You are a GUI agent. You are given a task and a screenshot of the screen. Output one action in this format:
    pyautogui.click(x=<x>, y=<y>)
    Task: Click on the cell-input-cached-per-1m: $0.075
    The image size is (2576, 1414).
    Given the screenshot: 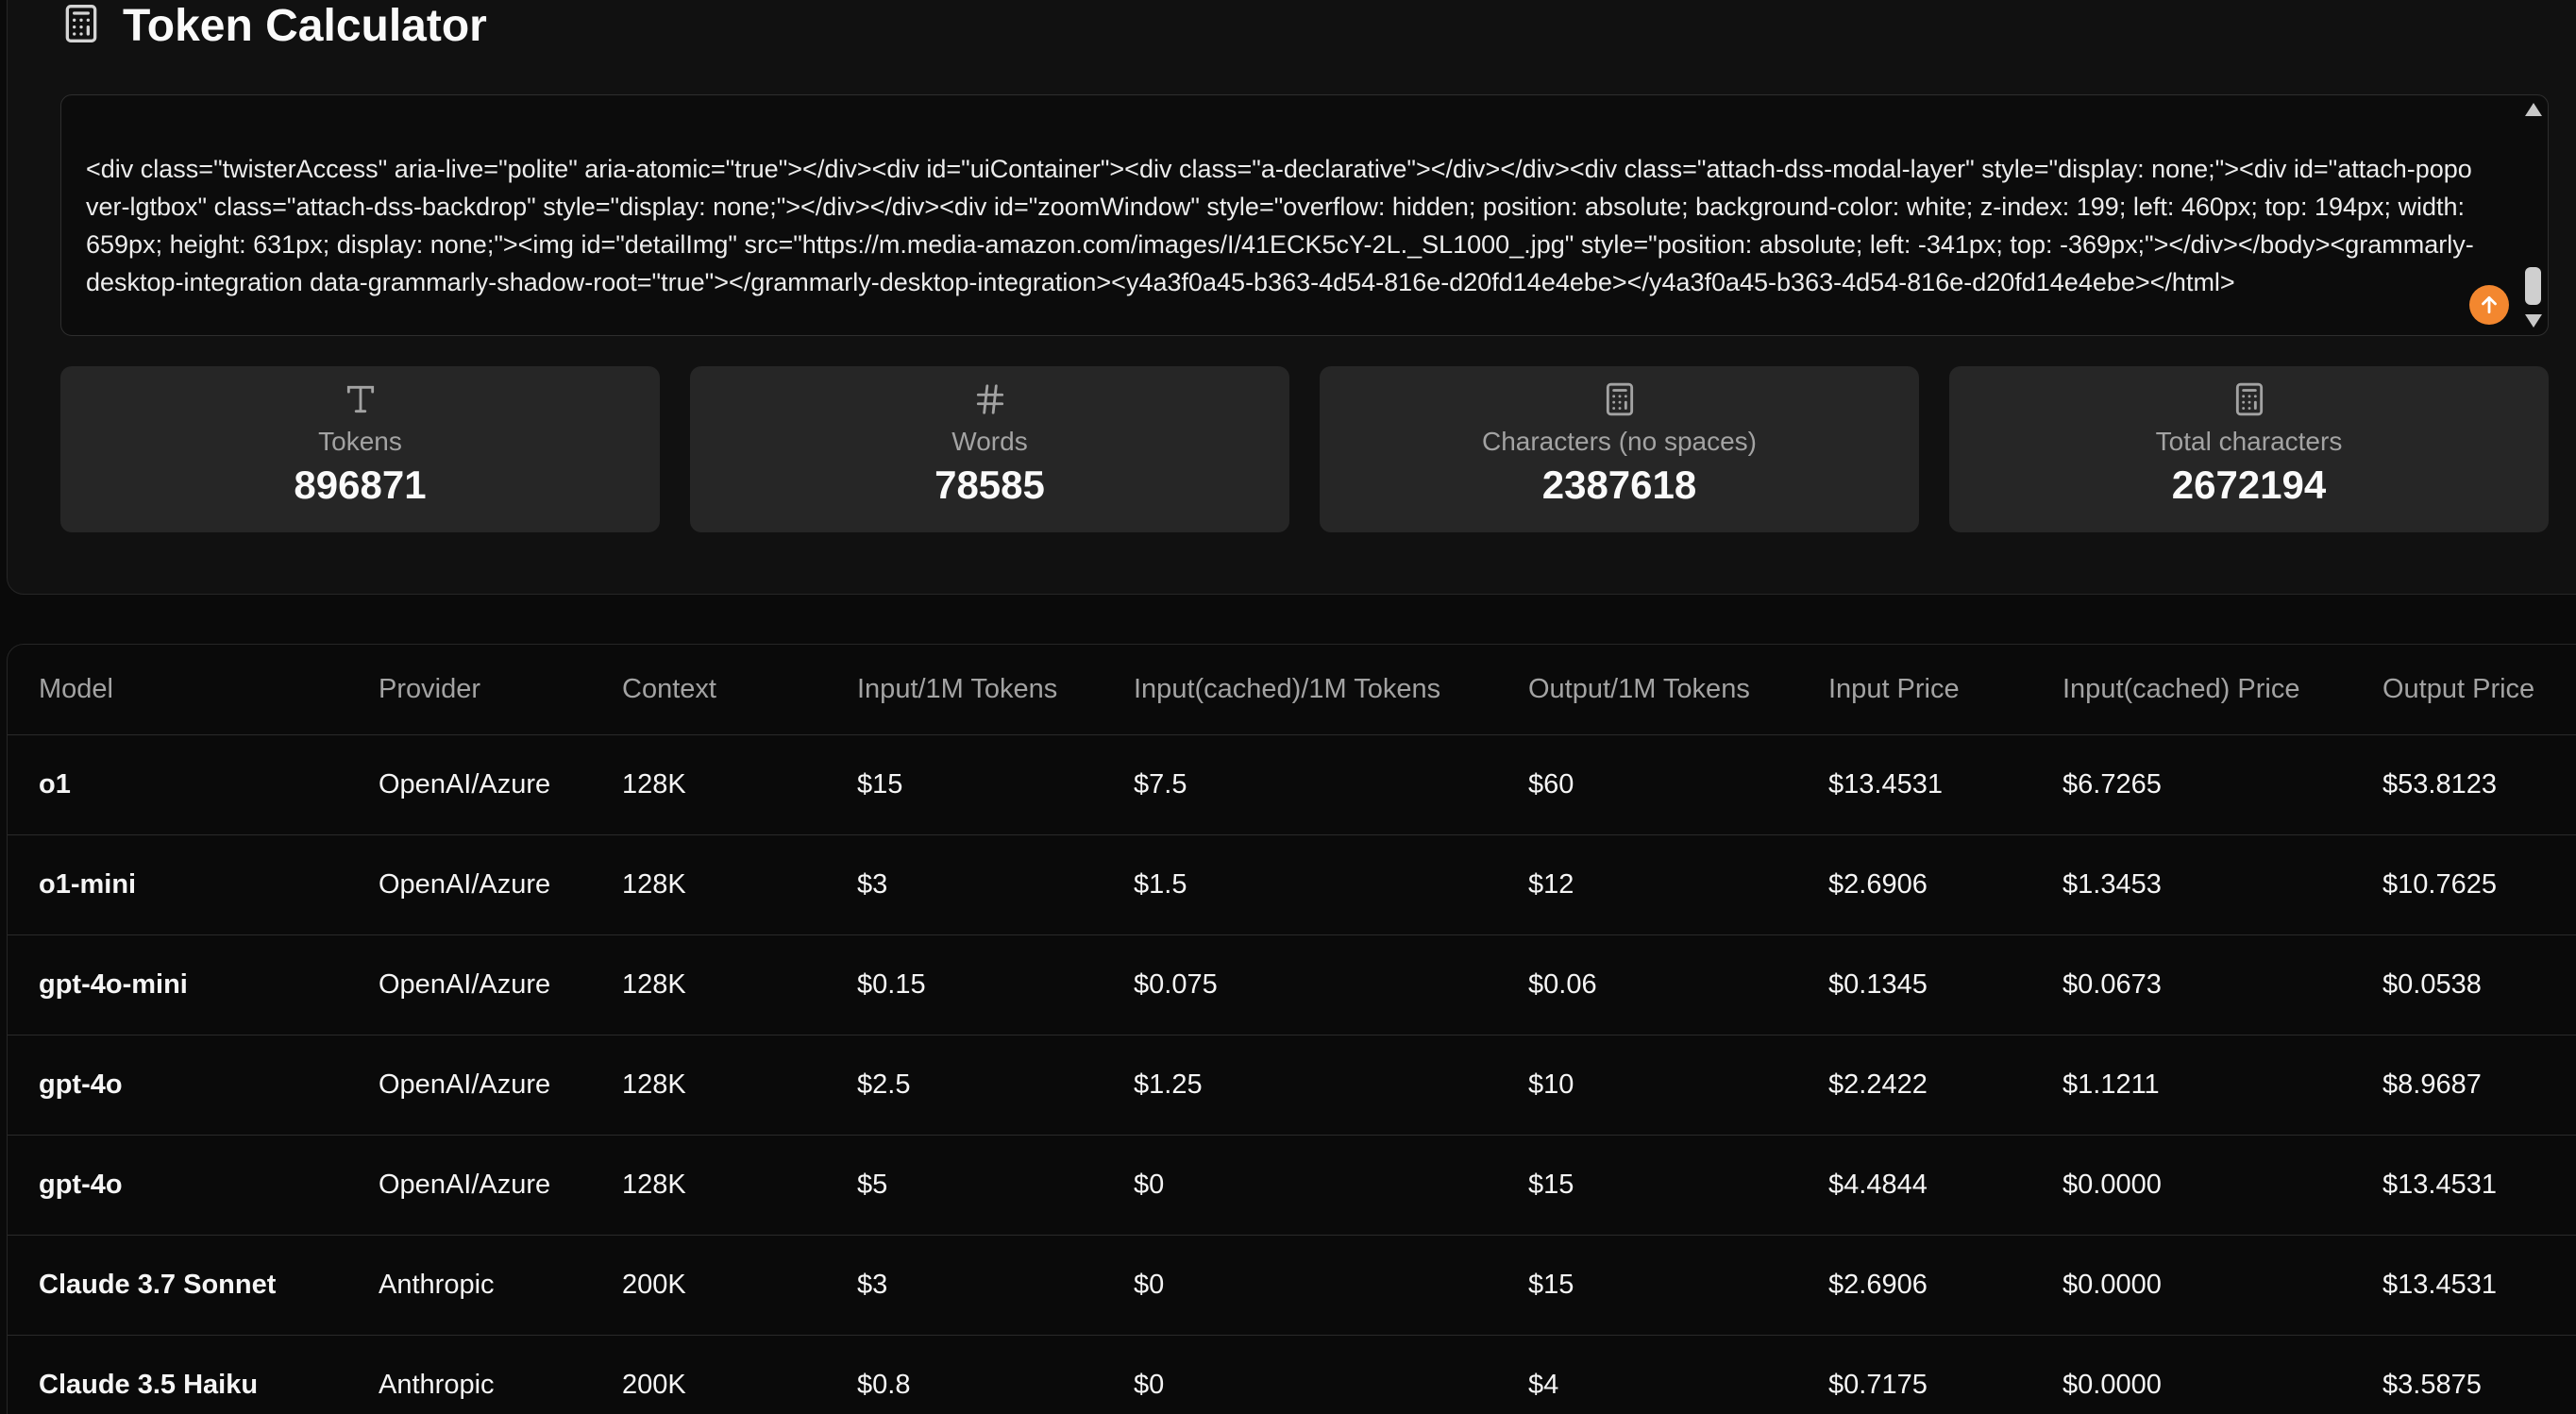 What is the action you would take?
    pyautogui.click(x=1176, y=984)
    